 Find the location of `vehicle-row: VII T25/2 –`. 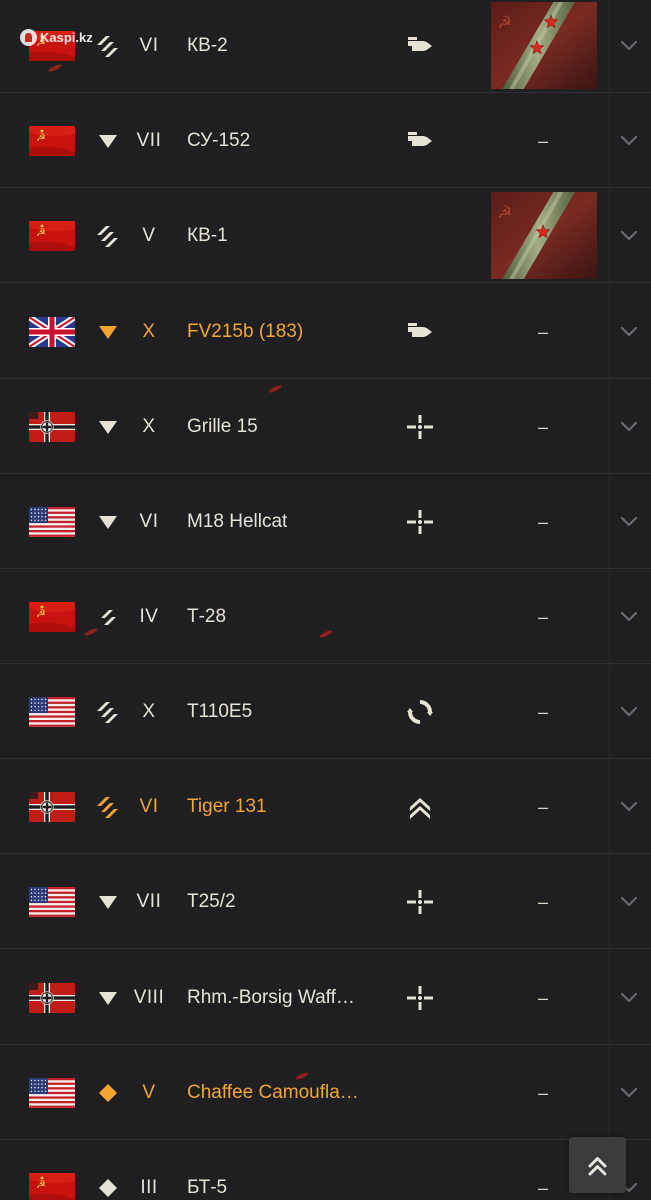

vehicle-row: VII T25/2 – is located at coordinates (325, 902).